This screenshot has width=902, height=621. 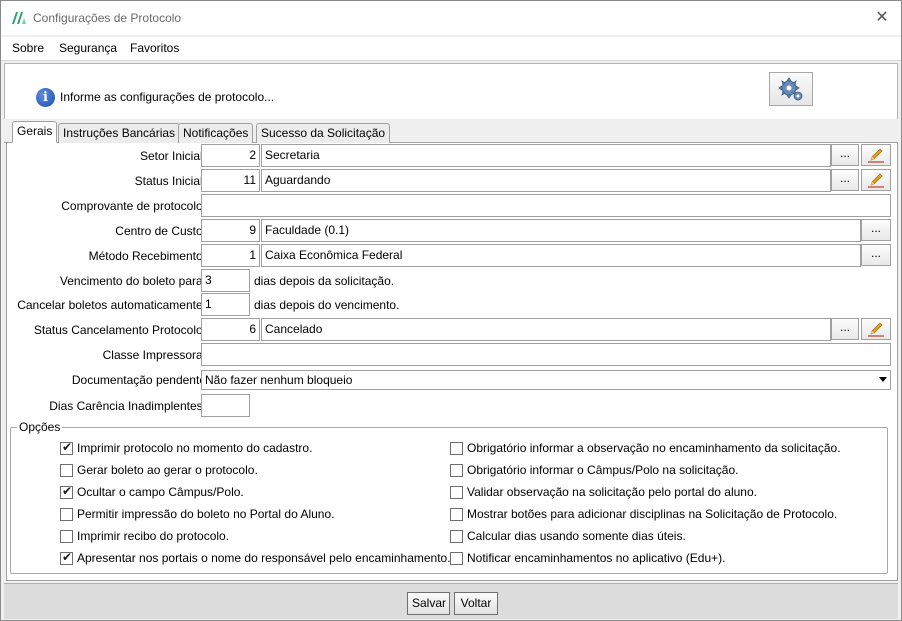 What do you see at coordinates (883, 379) in the screenshot?
I see `chevron-down-icon` at bounding box center [883, 379].